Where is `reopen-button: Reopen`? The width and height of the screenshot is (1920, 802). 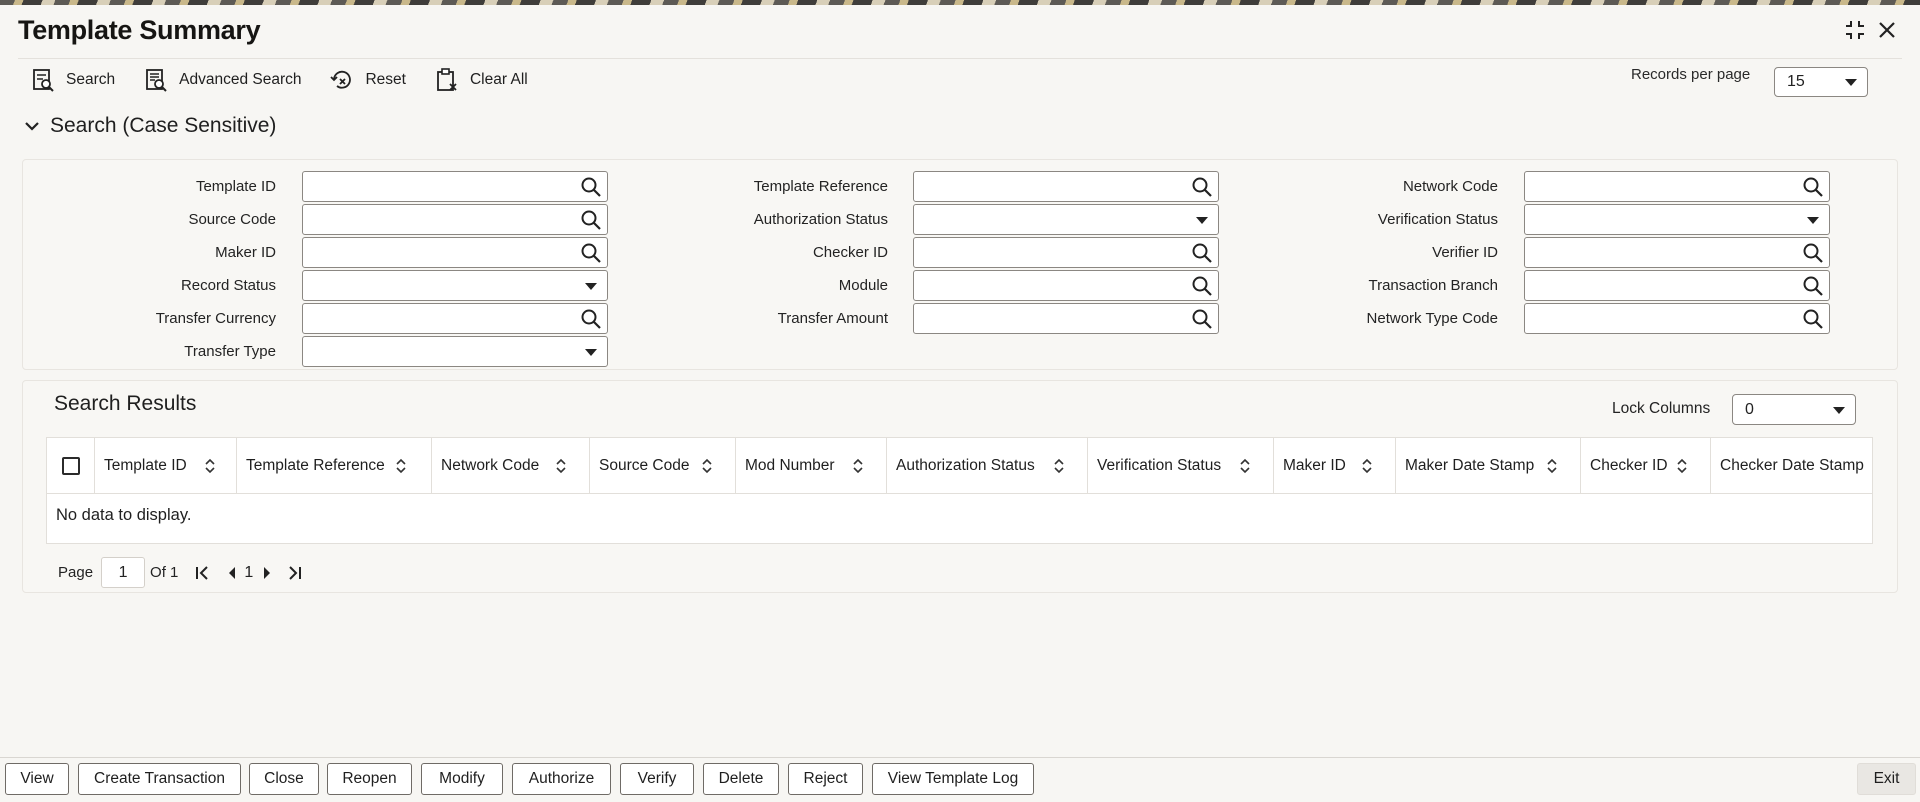
reopen-button: Reopen is located at coordinates (369, 779).